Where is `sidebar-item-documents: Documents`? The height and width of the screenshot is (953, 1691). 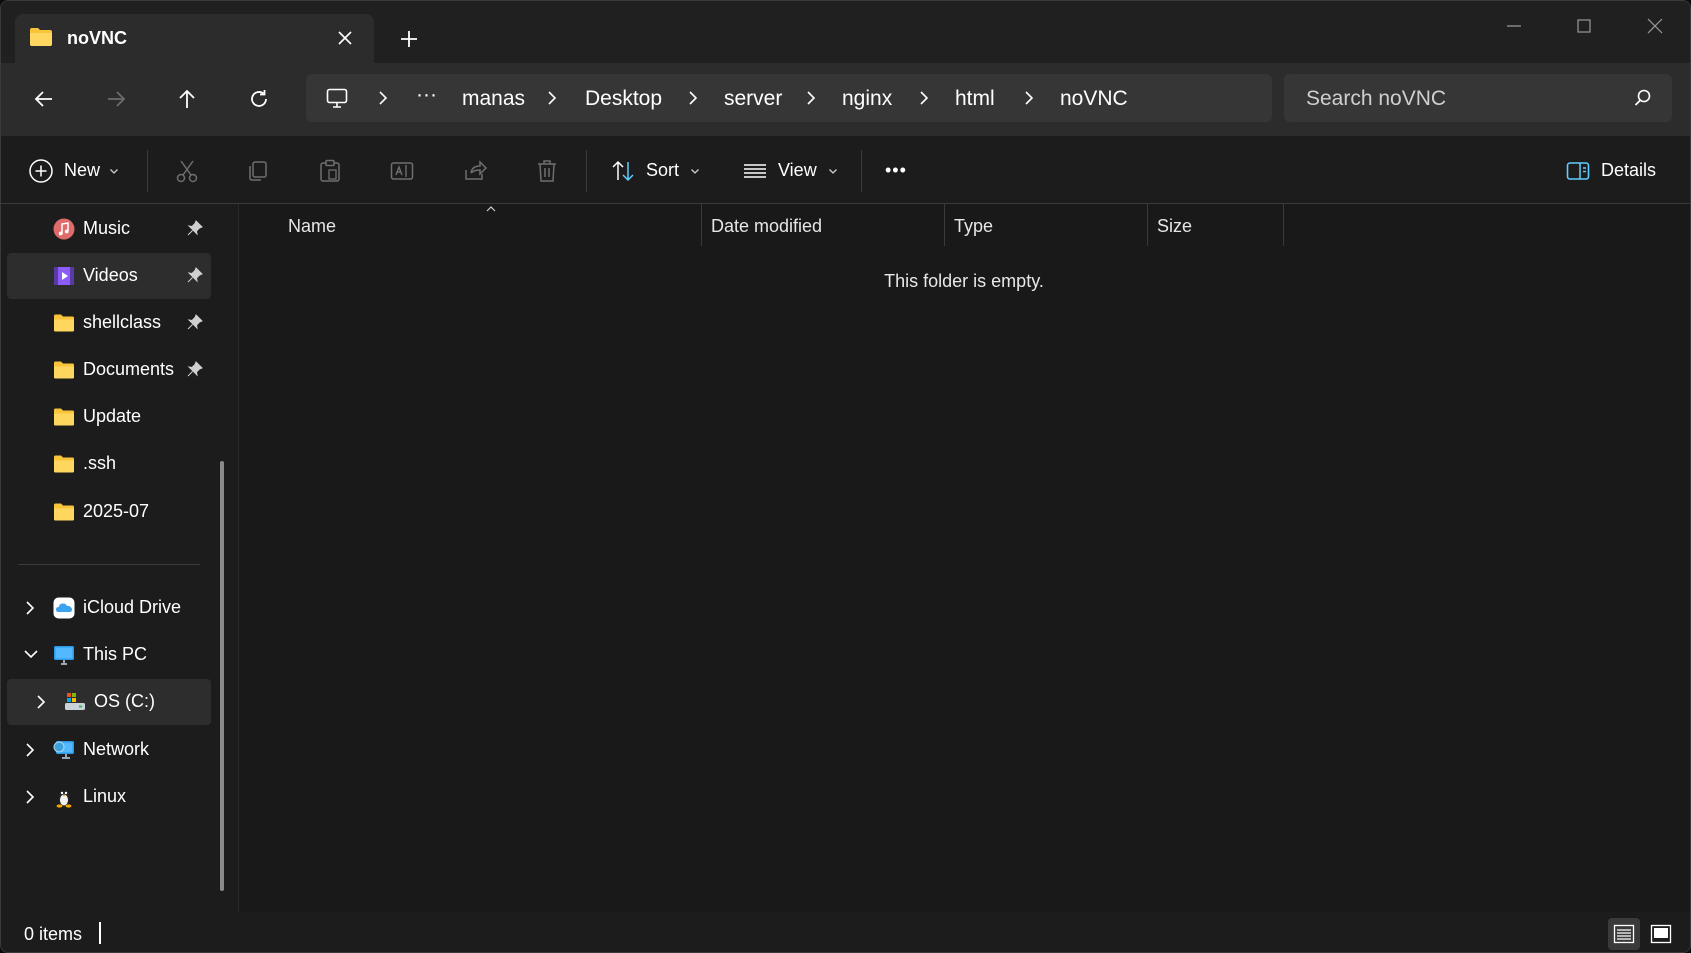 sidebar-item-documents: Documents is located at coordinates (109, 370).